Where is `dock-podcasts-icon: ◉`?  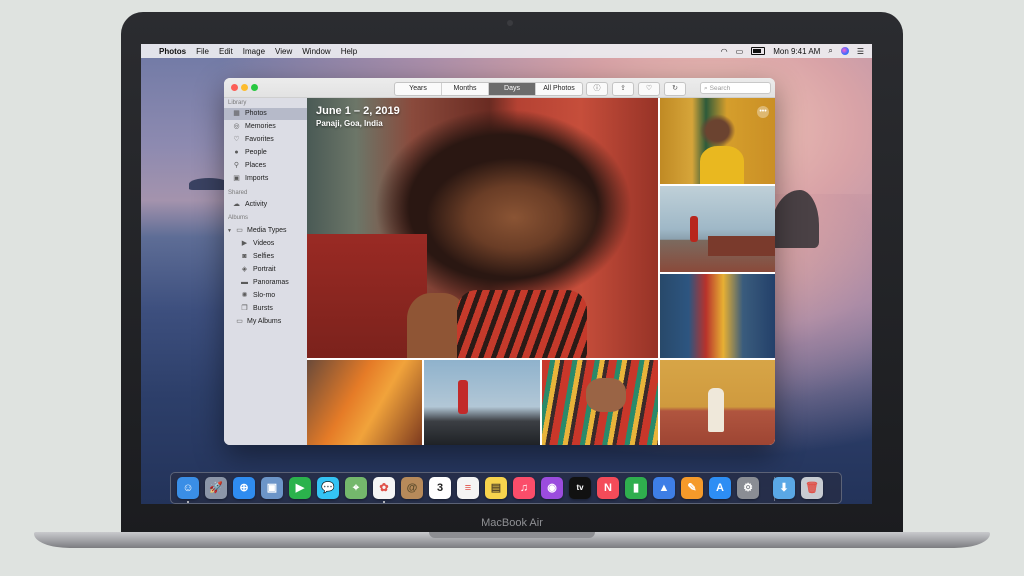
dock-podcasts-icon: ◉ is located at coordinates (552, 488).